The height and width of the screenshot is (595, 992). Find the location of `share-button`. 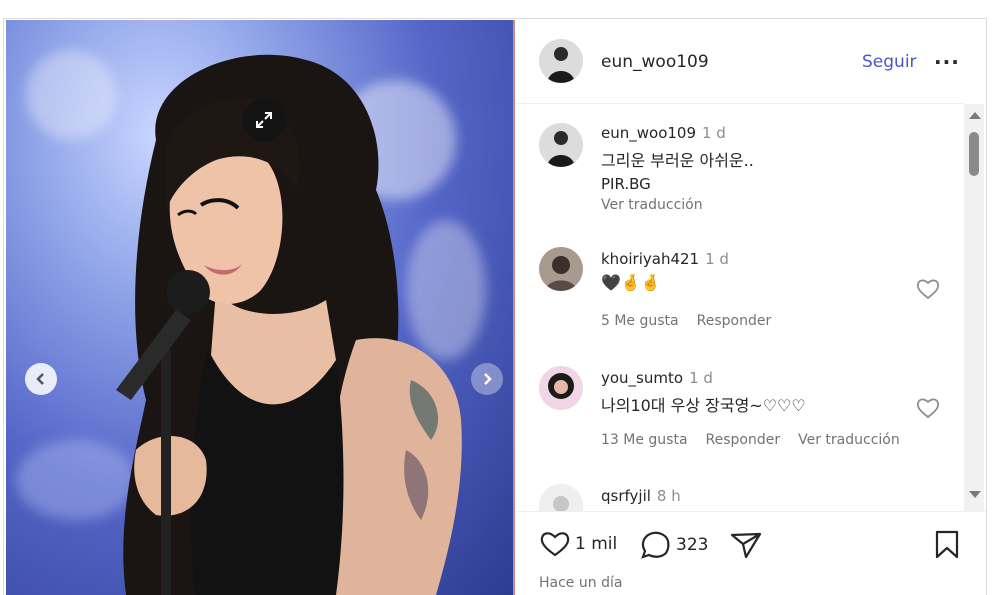

share-button is located at coordinates (746, 545).